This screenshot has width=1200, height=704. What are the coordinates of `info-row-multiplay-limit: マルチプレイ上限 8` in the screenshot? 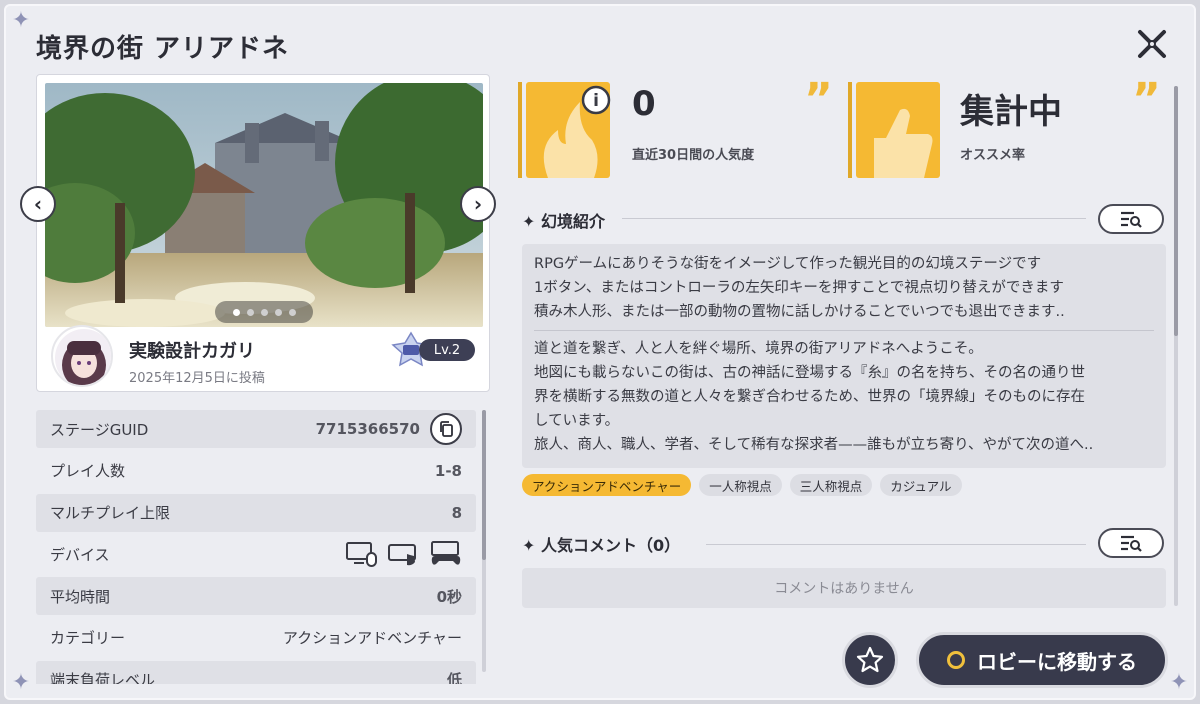 It's located at (256, 512).